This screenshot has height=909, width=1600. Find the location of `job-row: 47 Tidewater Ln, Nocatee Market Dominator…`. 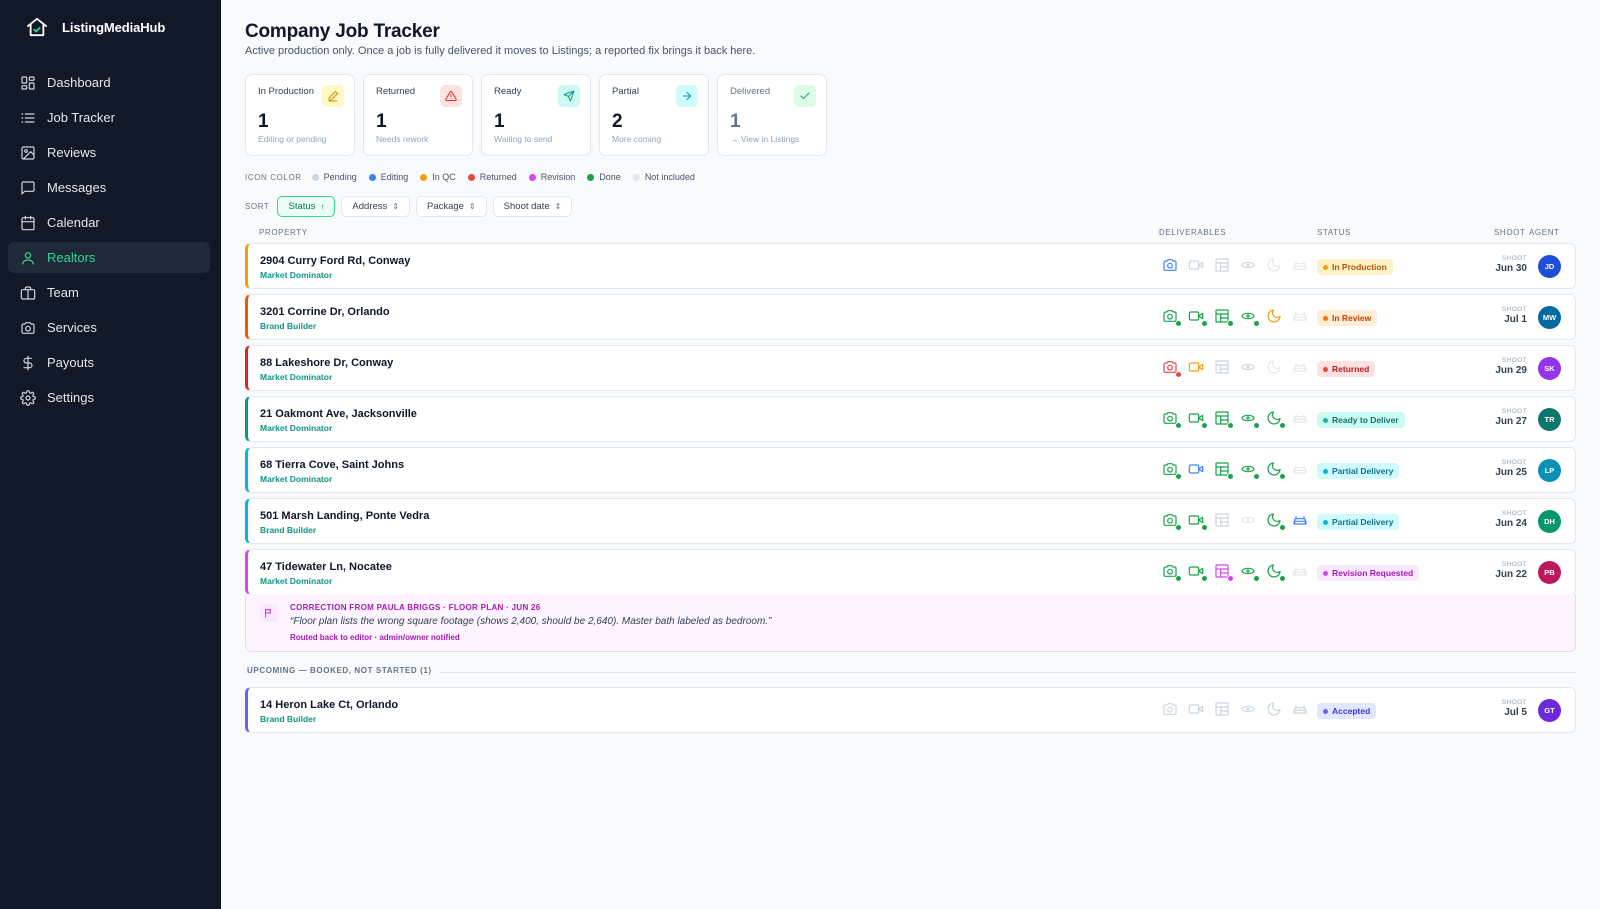

job-row: 47 Tidewater Ln, Nocatee Market Dominator… is located at coordinates (910, 572).